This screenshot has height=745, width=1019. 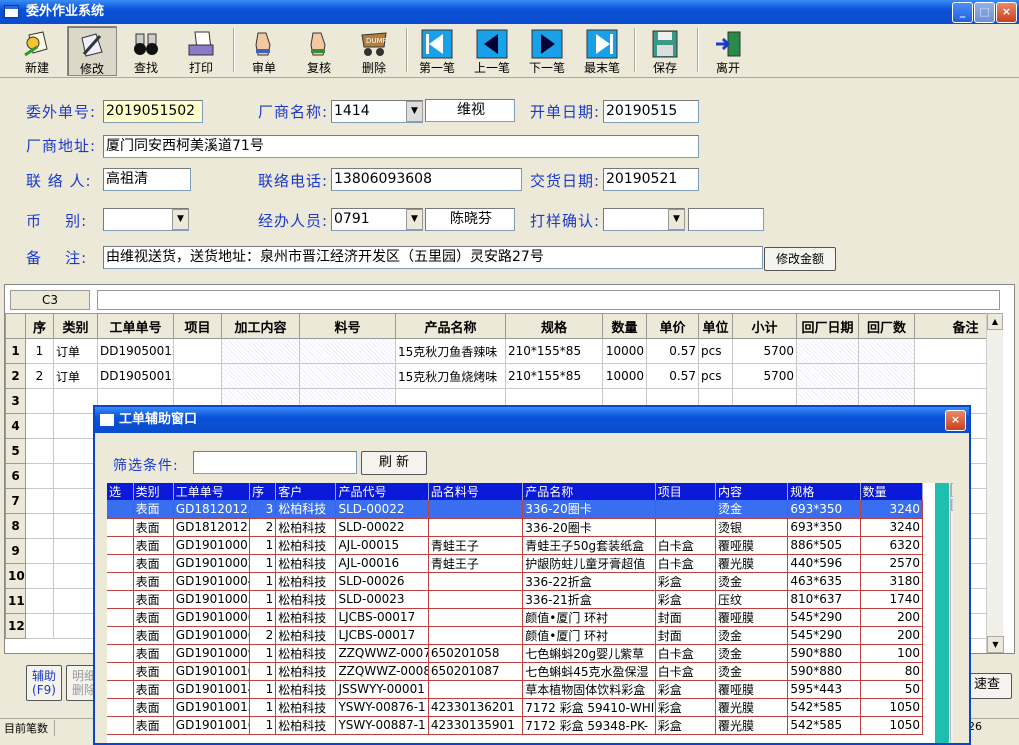 I want to click on grid-header-cell: 备注, so click(x=950, y=326).